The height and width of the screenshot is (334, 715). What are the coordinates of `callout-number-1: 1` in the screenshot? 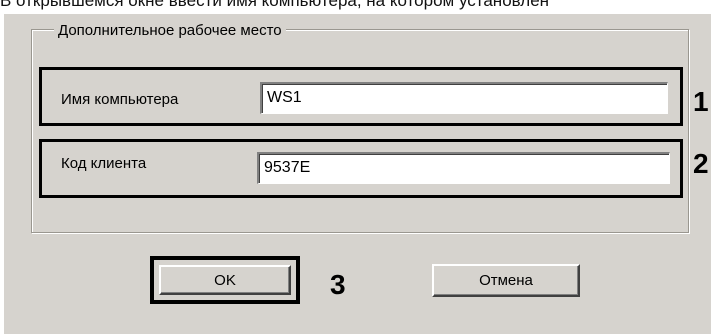 It's located at (701, 101).